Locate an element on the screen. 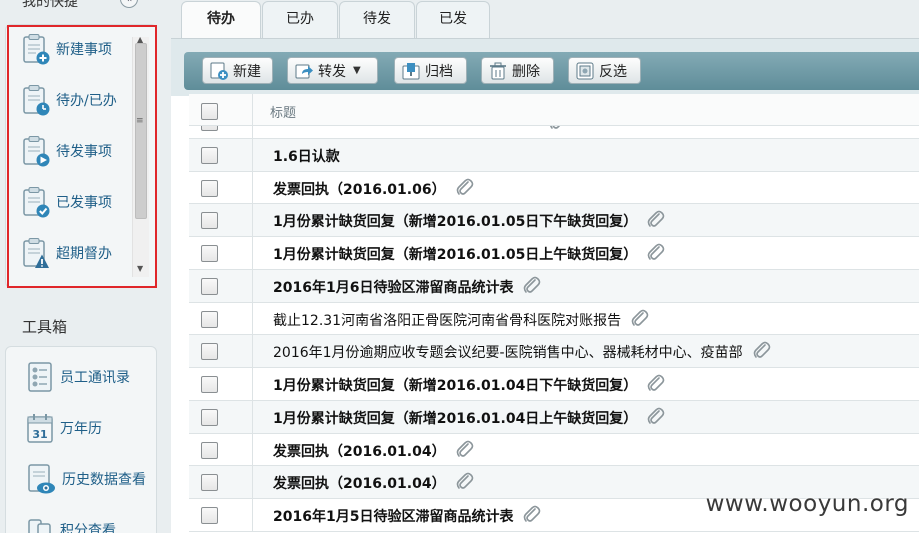  quick-item-label: 待发事项 is located at coordinates (84, 152).